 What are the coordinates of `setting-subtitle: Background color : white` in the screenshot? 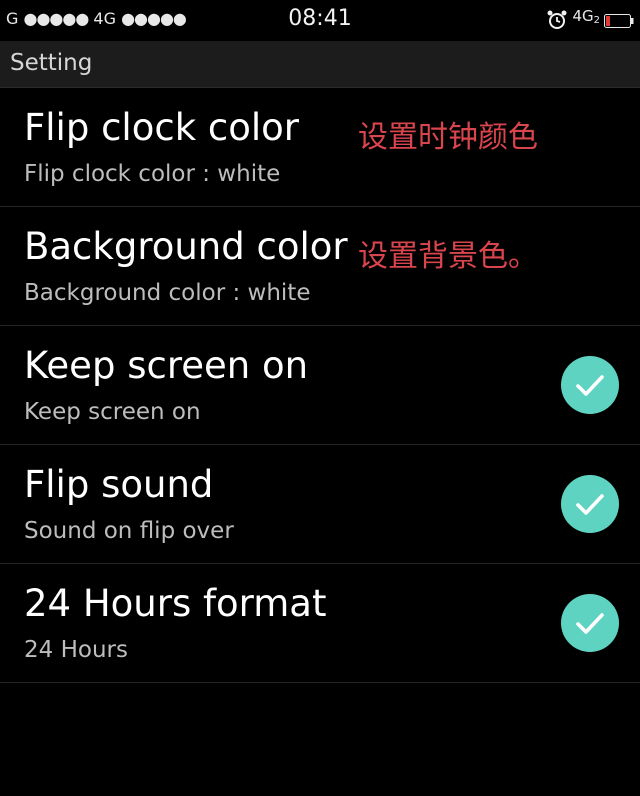 It's located at (167, 293).